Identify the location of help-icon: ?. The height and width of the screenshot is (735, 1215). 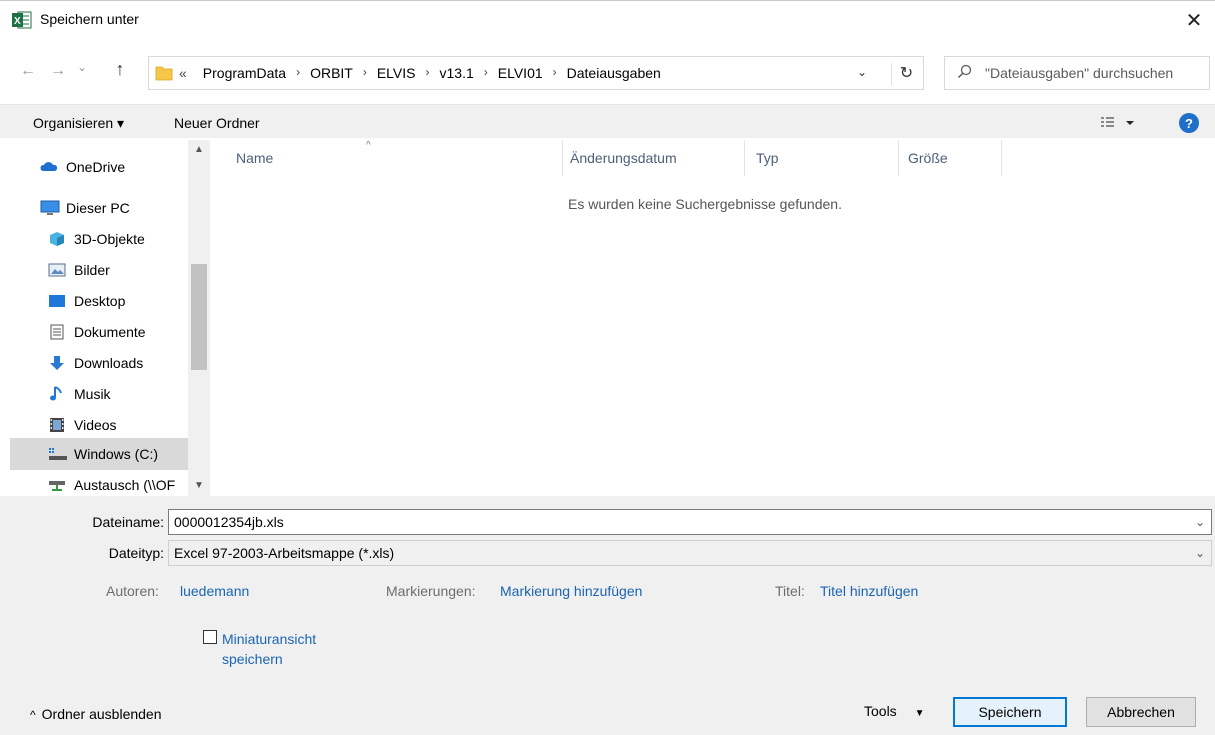
(1189, 123).